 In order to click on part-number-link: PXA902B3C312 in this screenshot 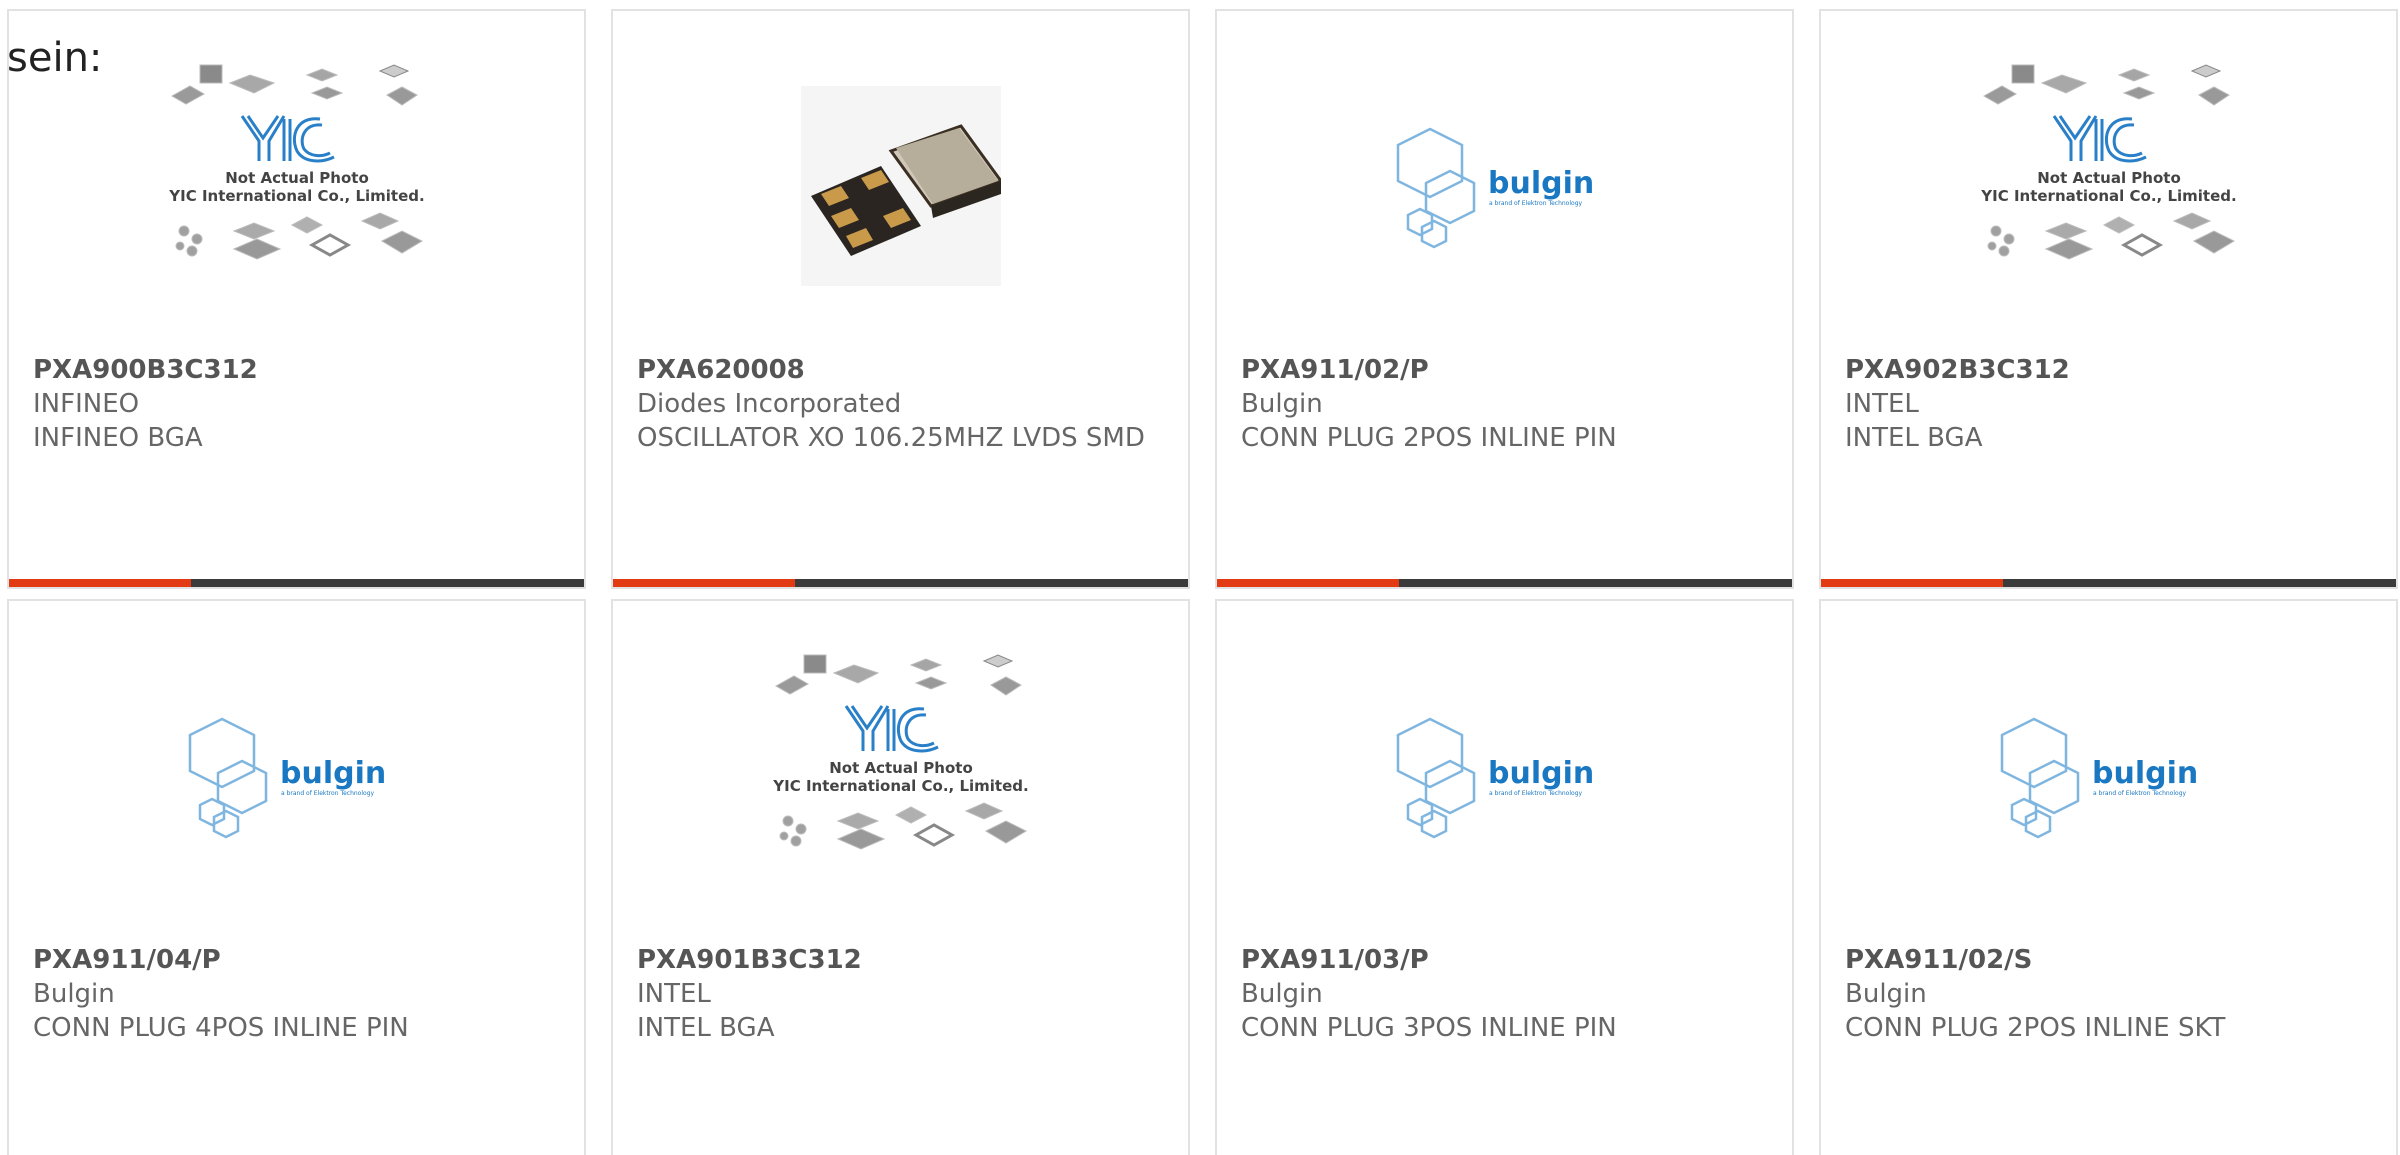, I will do `click(2108, 370)`.